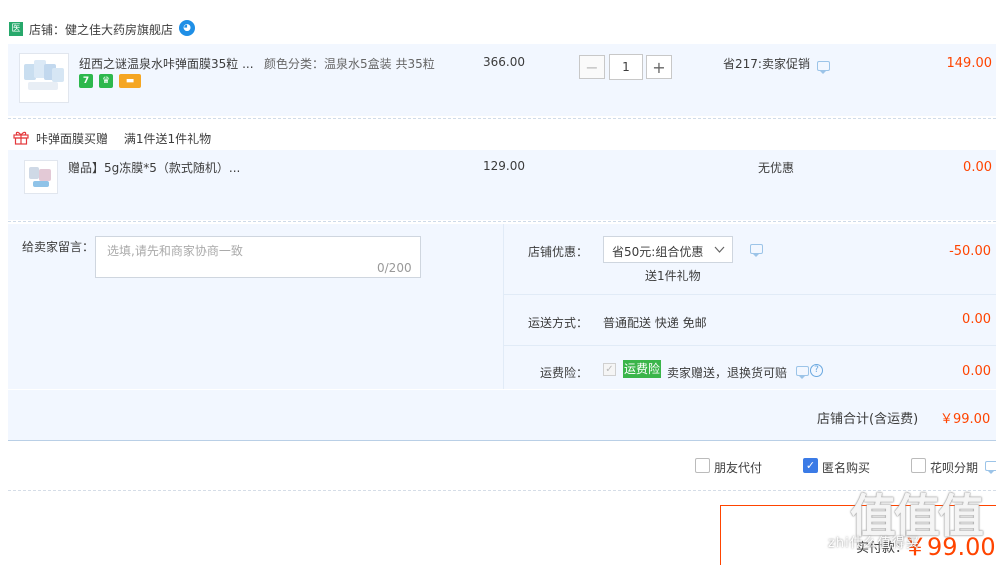 The height and width of the screenshot is (565, 996). I want to click on shipping-label: 运送方式：, so click(558, 323).